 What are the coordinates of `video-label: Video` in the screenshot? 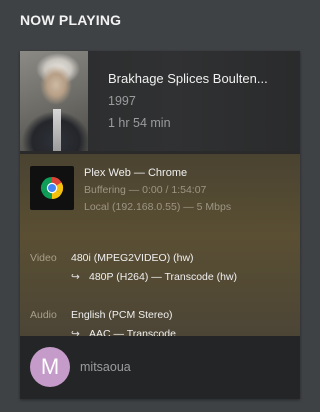 It's located at (43, 258).